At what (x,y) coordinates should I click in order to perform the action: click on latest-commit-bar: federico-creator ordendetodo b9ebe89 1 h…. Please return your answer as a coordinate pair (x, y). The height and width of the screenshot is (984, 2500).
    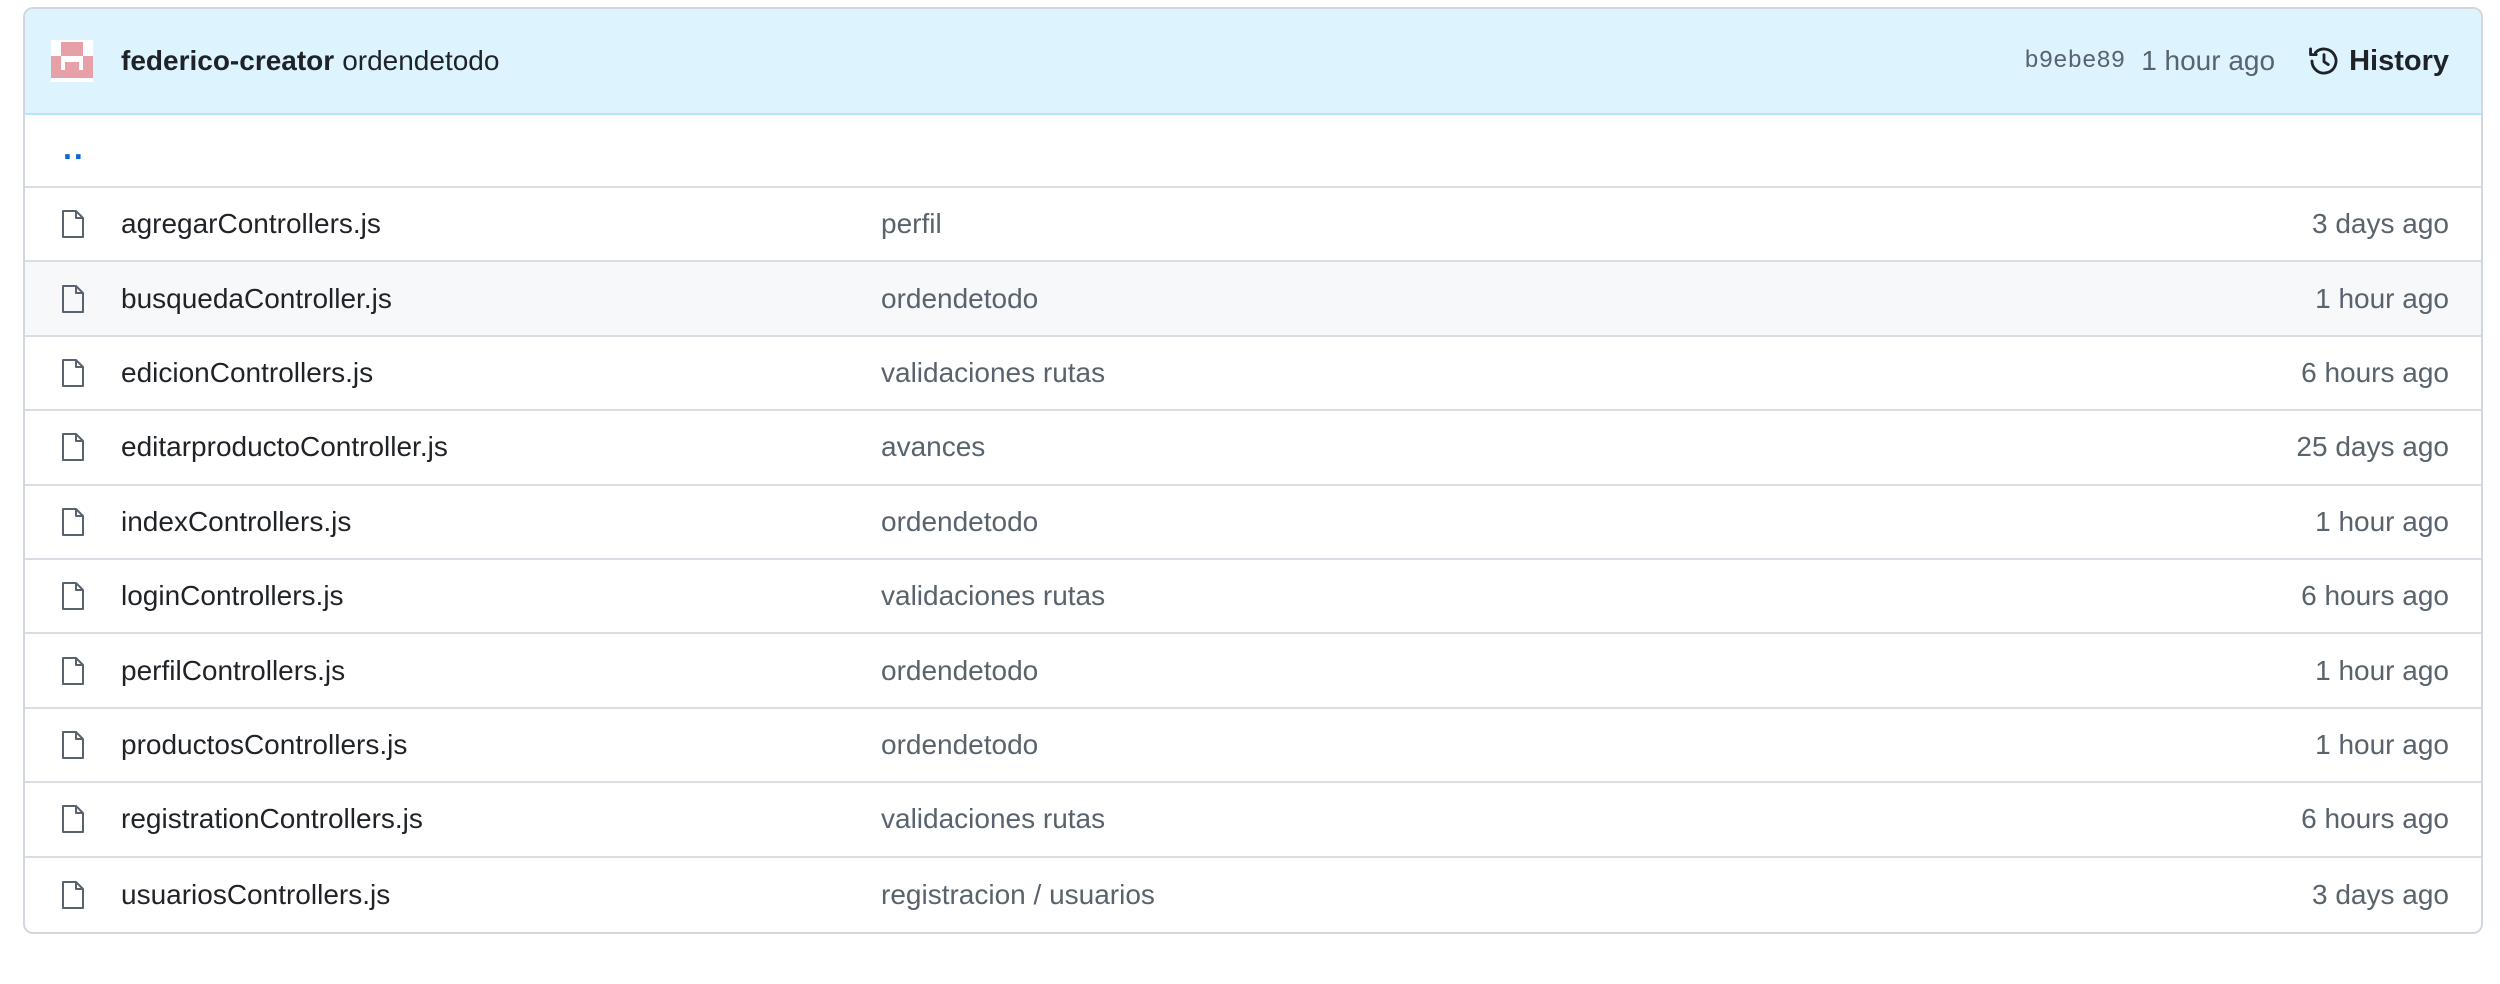
    Looking at the image, I should click on (1253, 62).